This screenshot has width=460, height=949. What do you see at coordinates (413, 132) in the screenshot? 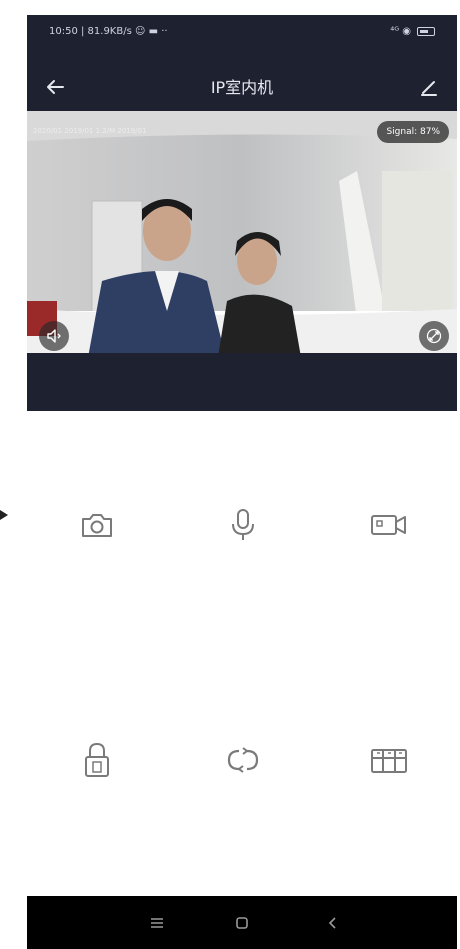
I see `signal-badge: Signal: 87%` at bounding box center [413, 132].